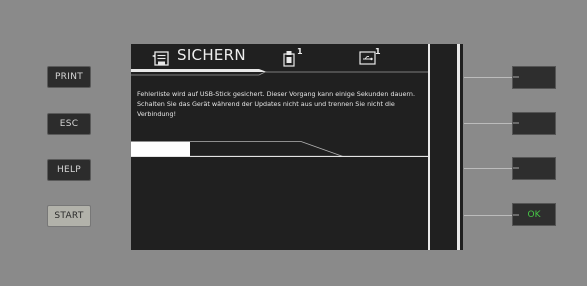 Image resolution: width=587 pixels, height=286 pixels. What do you see at coordinates (429, 147) in the screenshot?
I see `divider-line` at bounding box center [429, 147].